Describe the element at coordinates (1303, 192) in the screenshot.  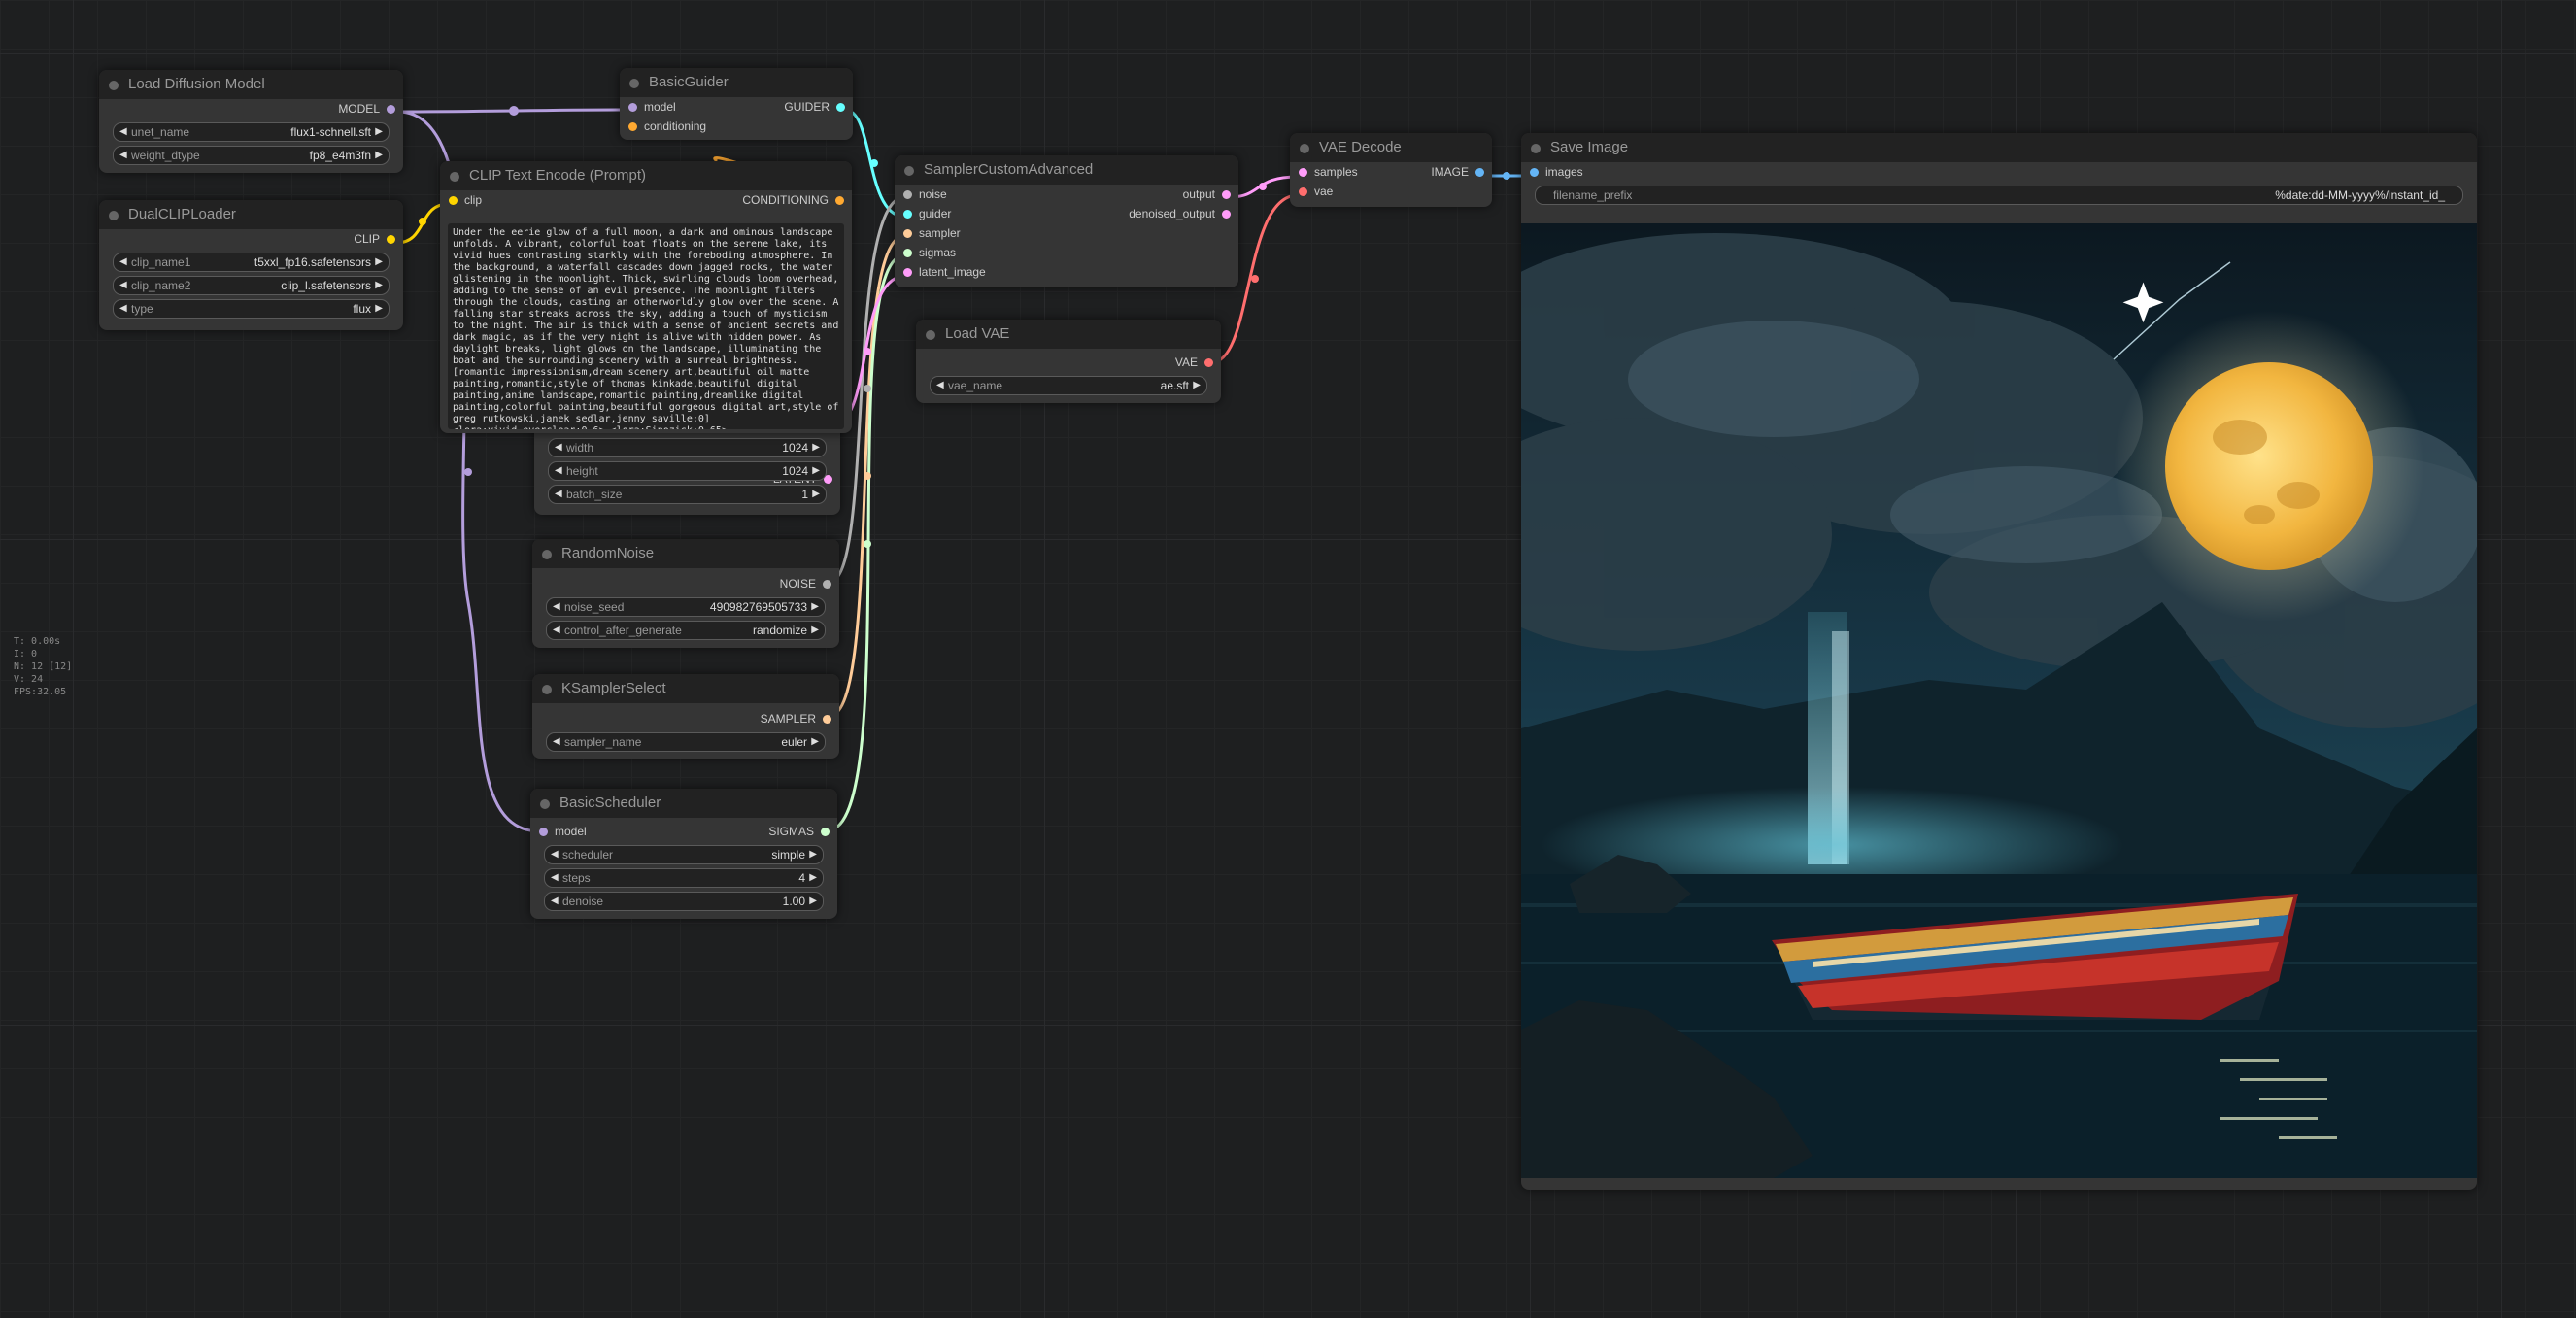
I see `input-vae-dot` at that location.